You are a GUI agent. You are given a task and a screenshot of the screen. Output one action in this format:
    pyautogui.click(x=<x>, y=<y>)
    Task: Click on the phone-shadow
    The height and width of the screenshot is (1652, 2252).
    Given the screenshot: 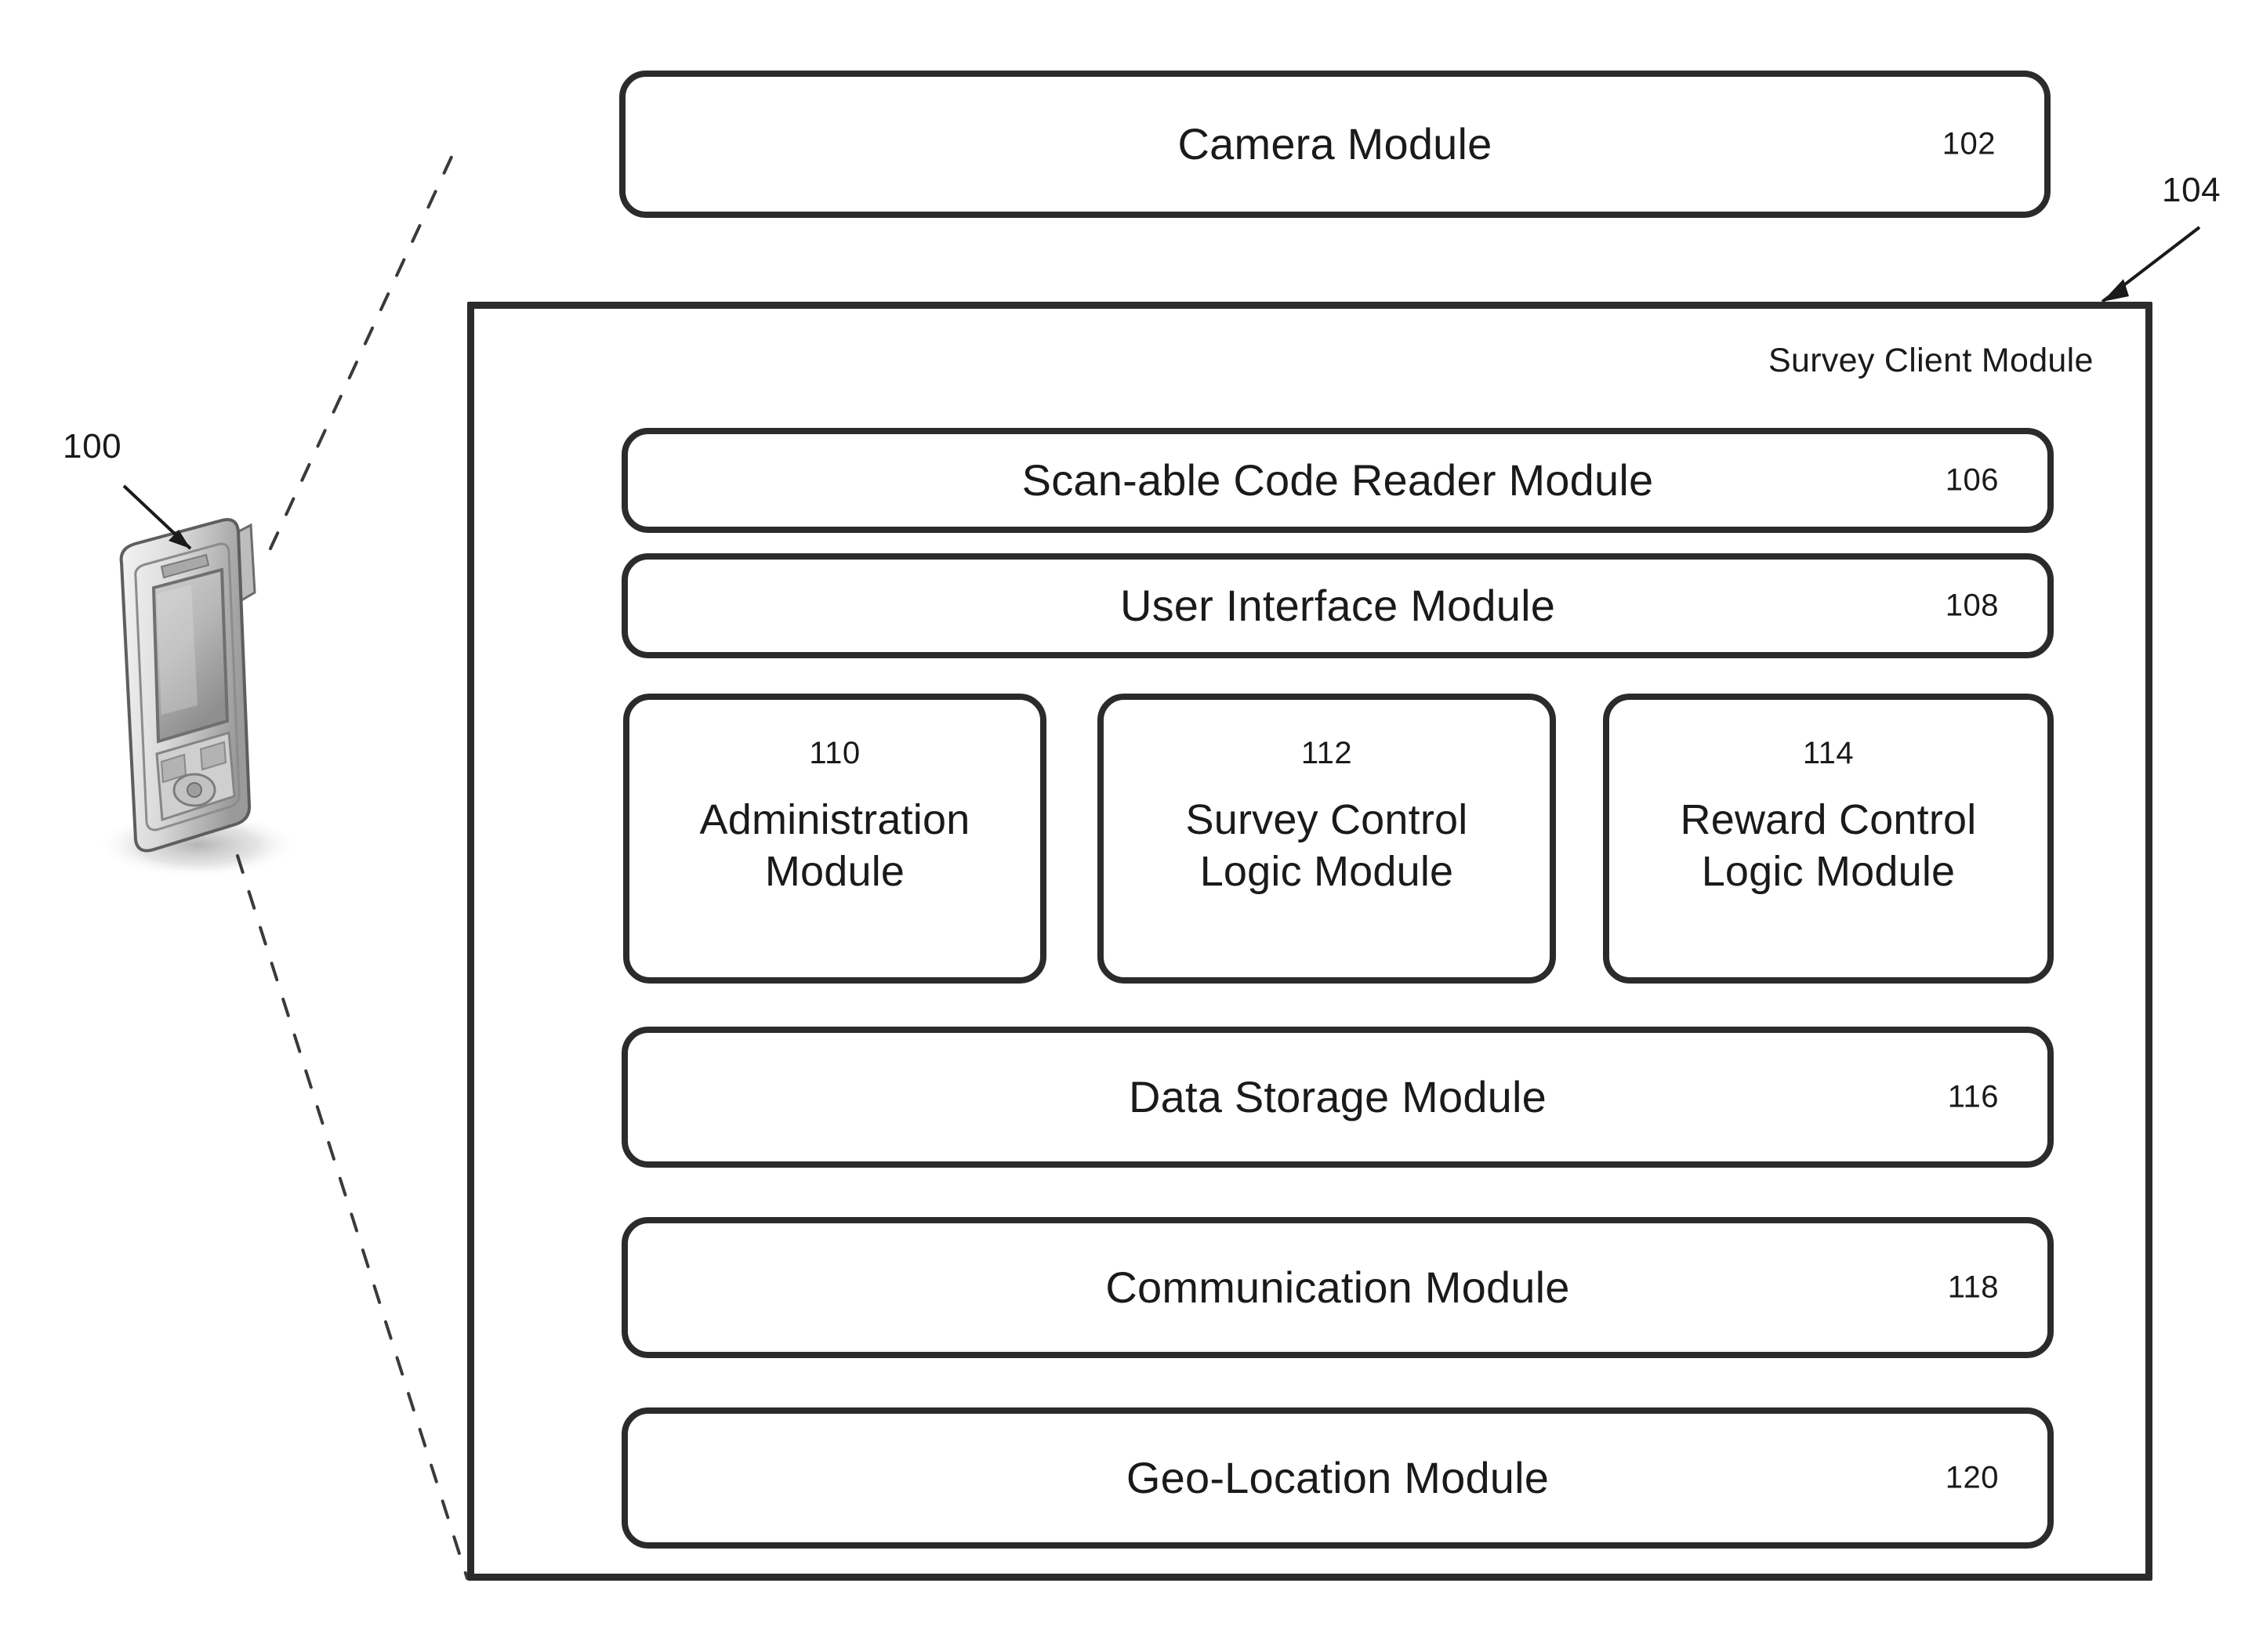 What is the action you would take?
    pyautogui.click(x=197, y=845)
    